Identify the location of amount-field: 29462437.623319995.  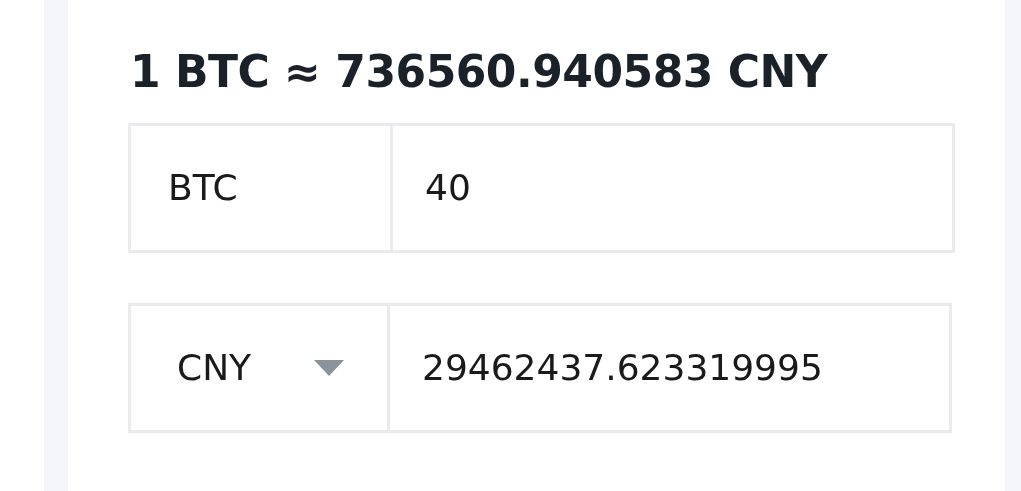
(669, 367).